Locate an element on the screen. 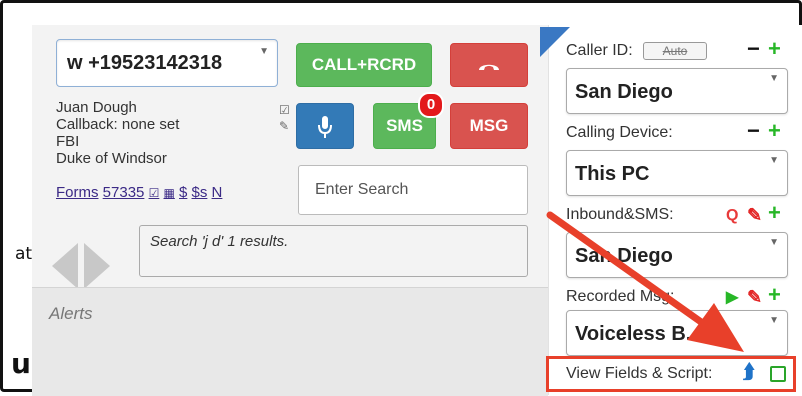  forms-link: Forms is located at coordinates (77, 192).